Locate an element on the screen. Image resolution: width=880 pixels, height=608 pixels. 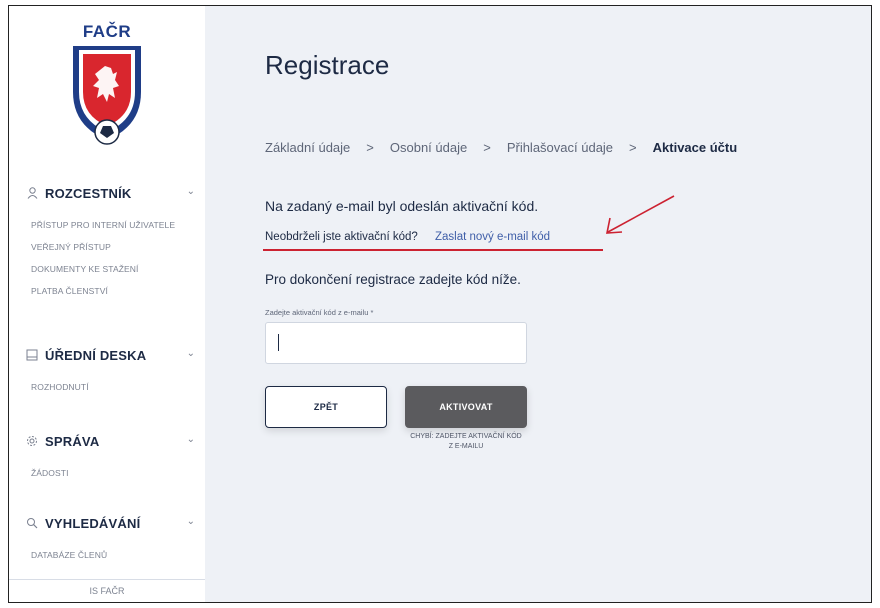
user-icon is located at coordinates (32, 193).